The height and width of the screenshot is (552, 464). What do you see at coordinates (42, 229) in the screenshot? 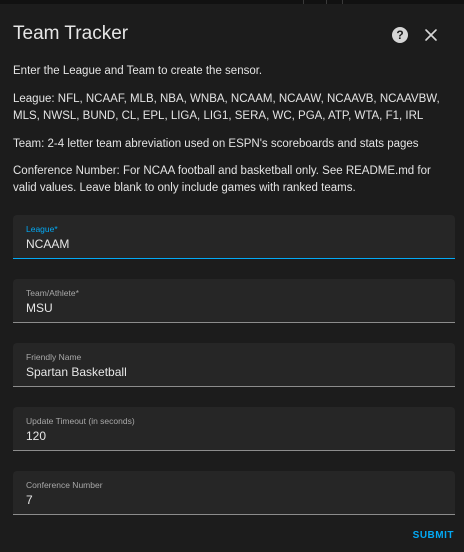
I see `league-field-label: League*` at bounding box center [42, 229].